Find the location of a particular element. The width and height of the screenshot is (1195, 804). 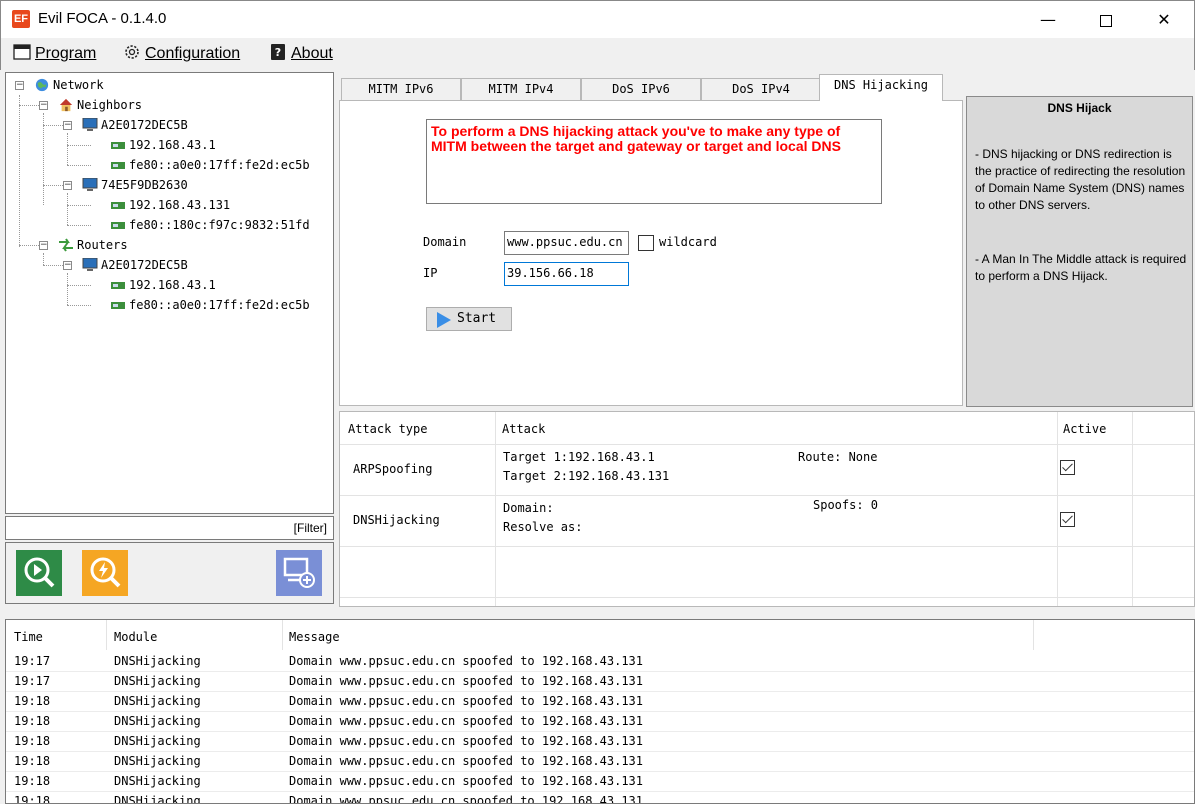

start-button: Start is located at coordinates (469, 319).